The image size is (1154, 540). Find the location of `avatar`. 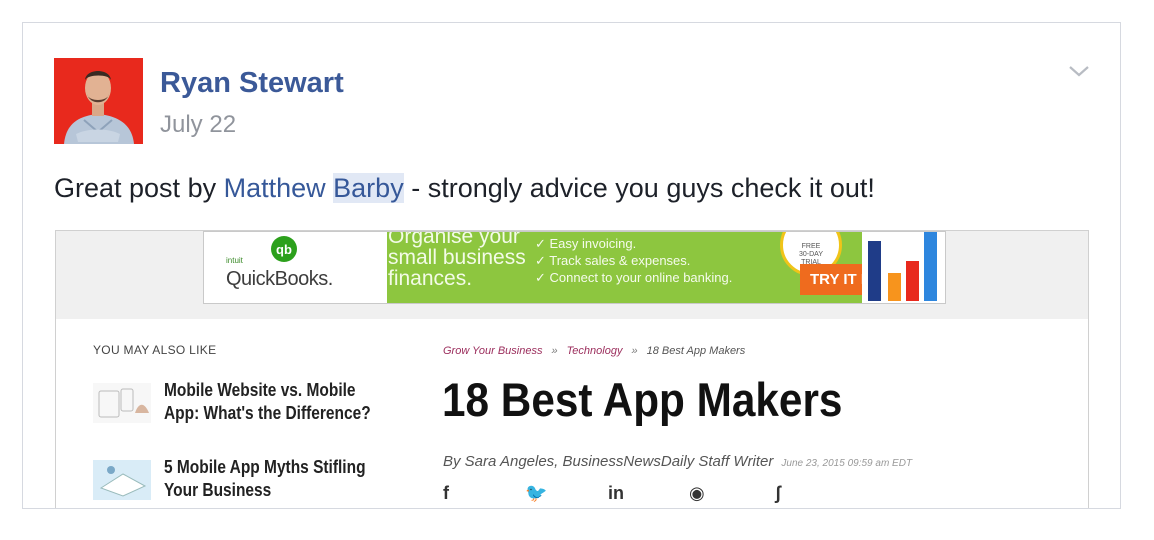

avatar is located at coordinates (98, 101).